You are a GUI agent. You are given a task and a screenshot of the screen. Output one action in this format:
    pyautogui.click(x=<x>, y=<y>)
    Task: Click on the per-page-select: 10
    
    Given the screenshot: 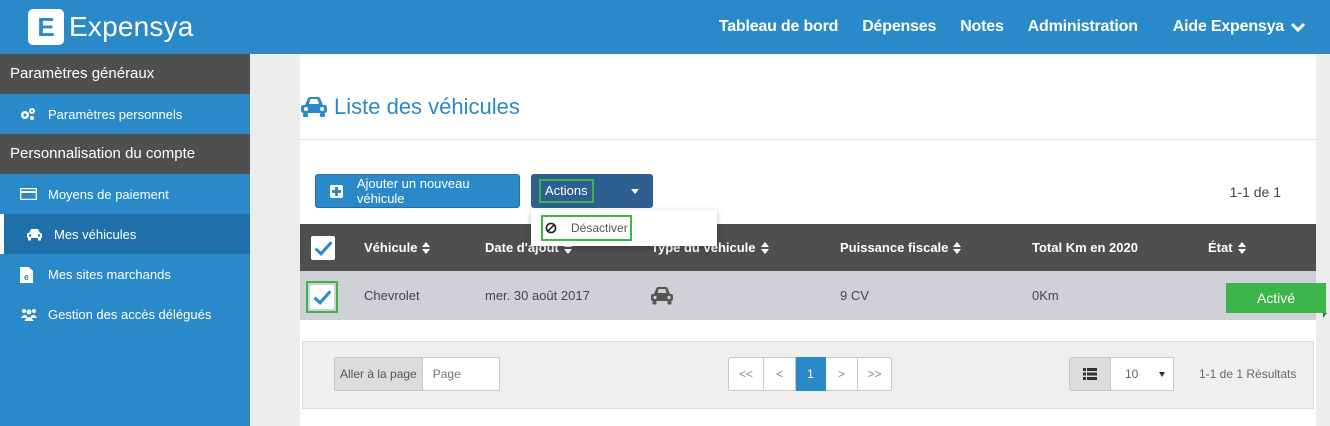 What is the action you would take?
    pyautogui.click(x=1142, y=374)
    